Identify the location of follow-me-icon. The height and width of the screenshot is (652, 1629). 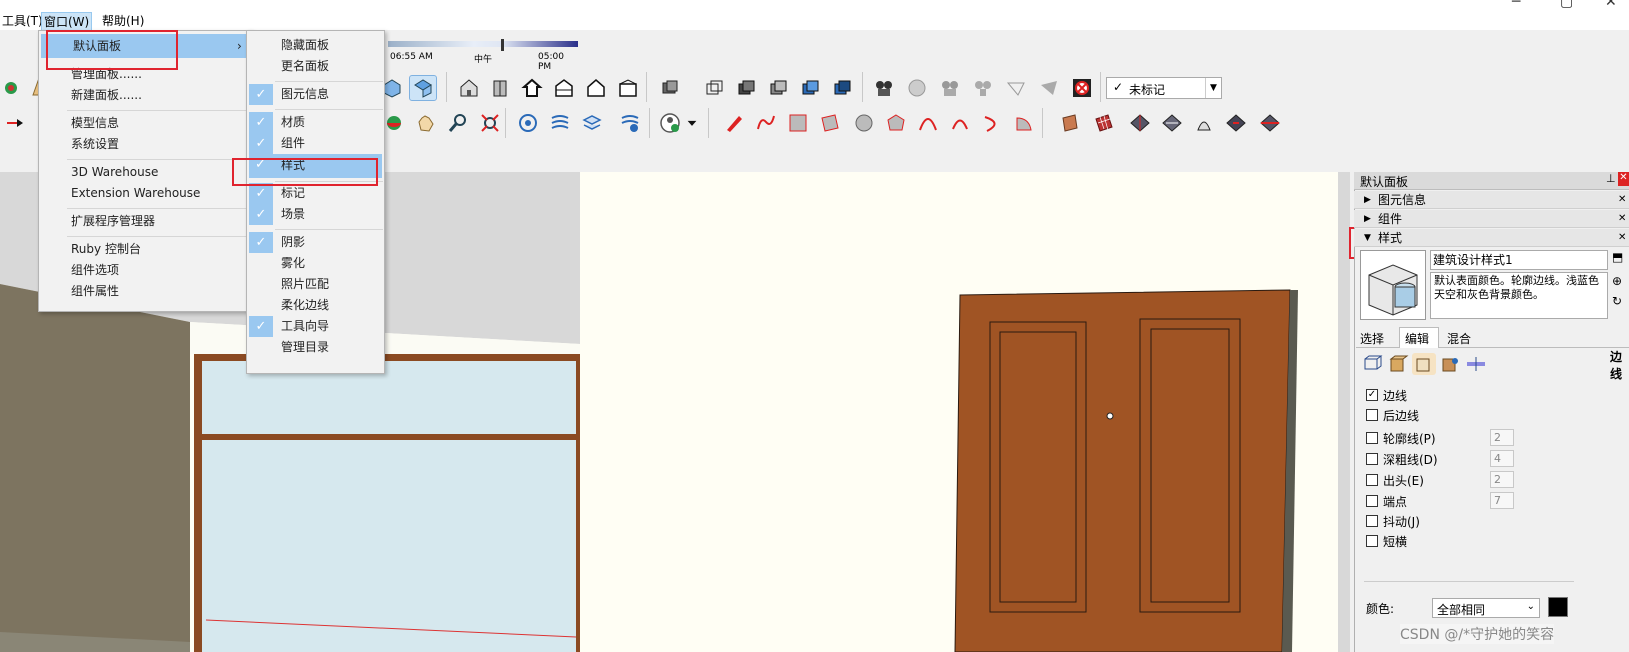
(1070, 123).